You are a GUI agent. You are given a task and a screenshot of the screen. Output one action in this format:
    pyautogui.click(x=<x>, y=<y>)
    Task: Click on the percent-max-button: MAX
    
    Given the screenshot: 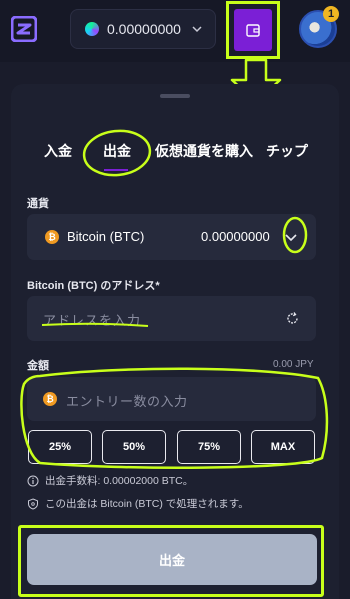 What is the action you would take?
    pyautogui.click(x=283, y=447)
    